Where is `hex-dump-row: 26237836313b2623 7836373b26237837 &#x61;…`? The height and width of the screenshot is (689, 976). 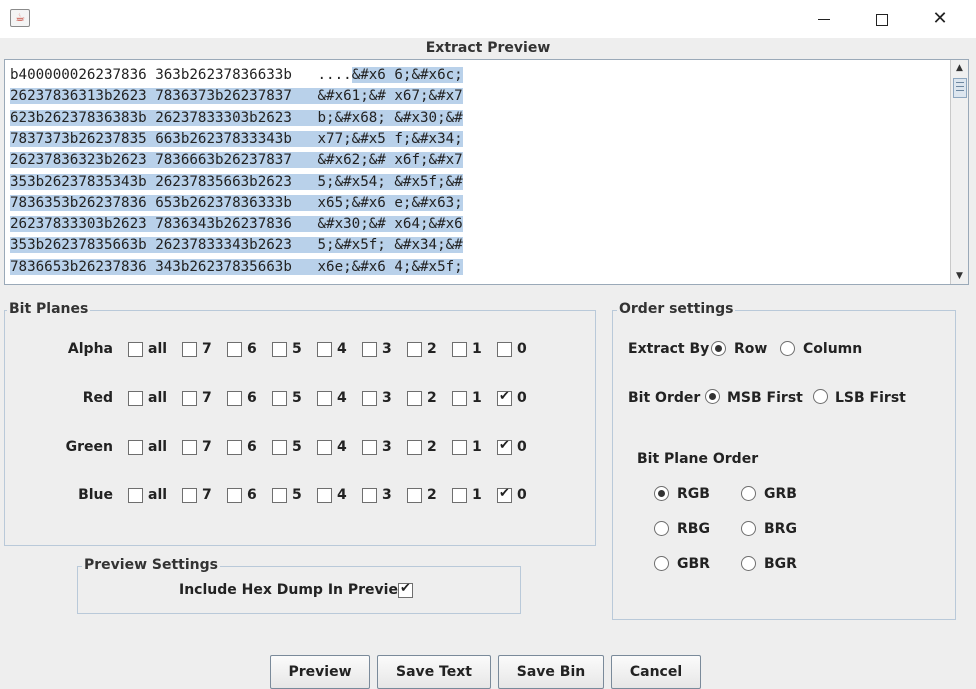
hex-dump-row: 26237836313b2623 7836373b26237837 &#x61;… is located at coordinates (236, 96).